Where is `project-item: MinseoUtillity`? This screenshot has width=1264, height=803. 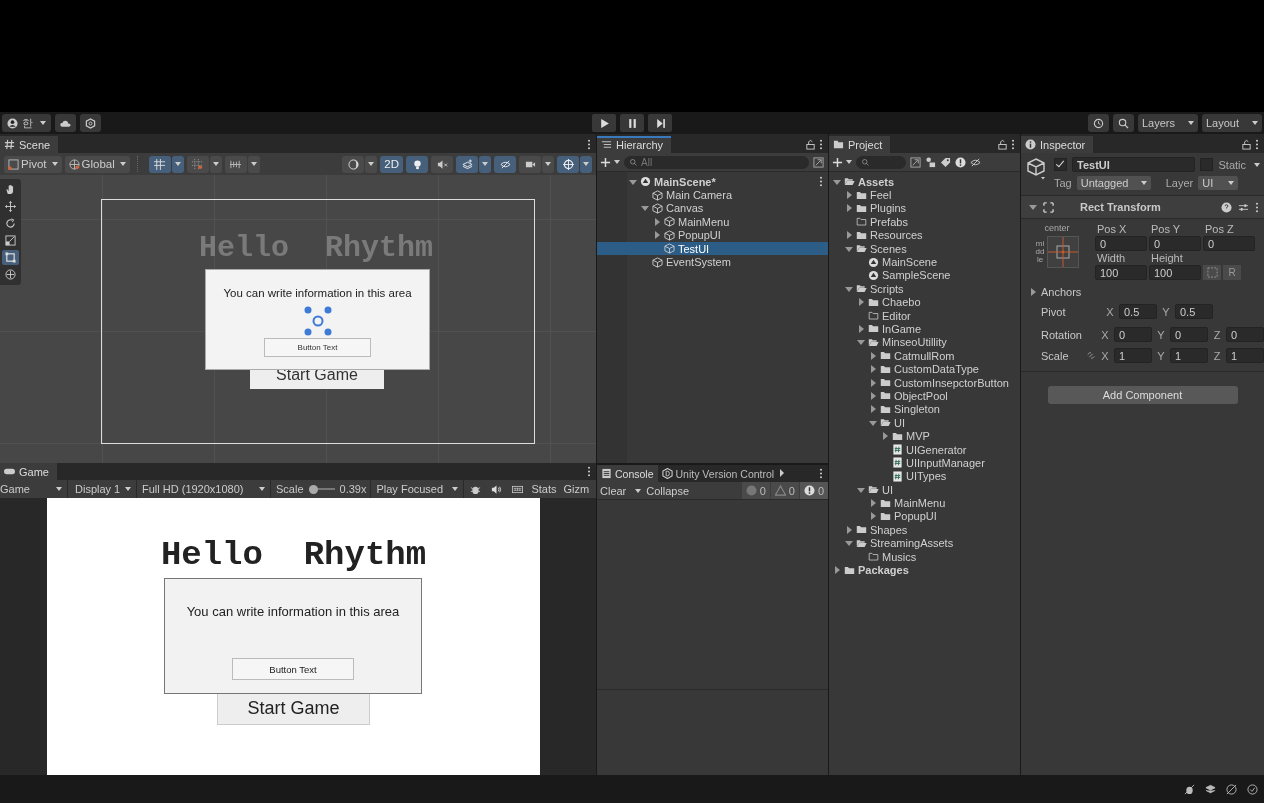 project-item: MinseoUtillity is located at coordinates (924, 342).